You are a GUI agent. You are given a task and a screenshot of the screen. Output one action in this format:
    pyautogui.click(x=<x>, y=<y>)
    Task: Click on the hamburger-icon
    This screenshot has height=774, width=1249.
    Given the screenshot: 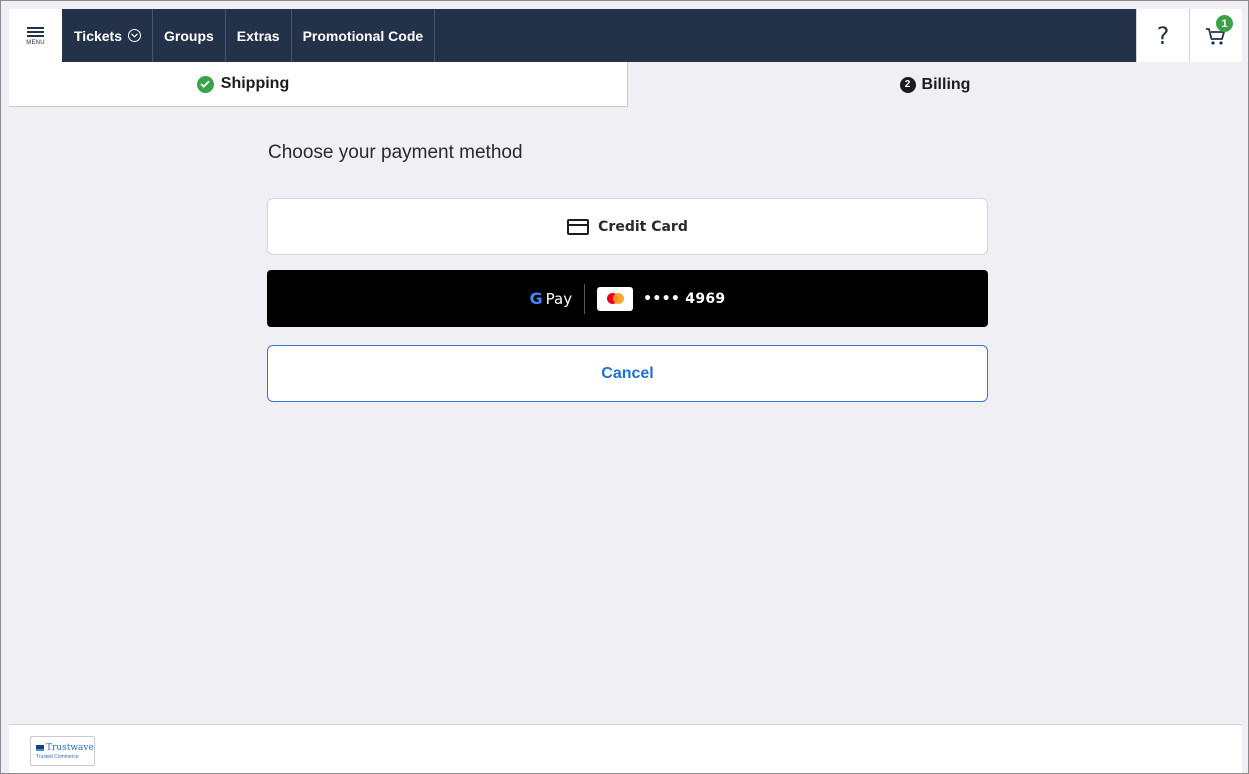 What is the action you would take?
    pyautogui.click(x=35, y=32)
    